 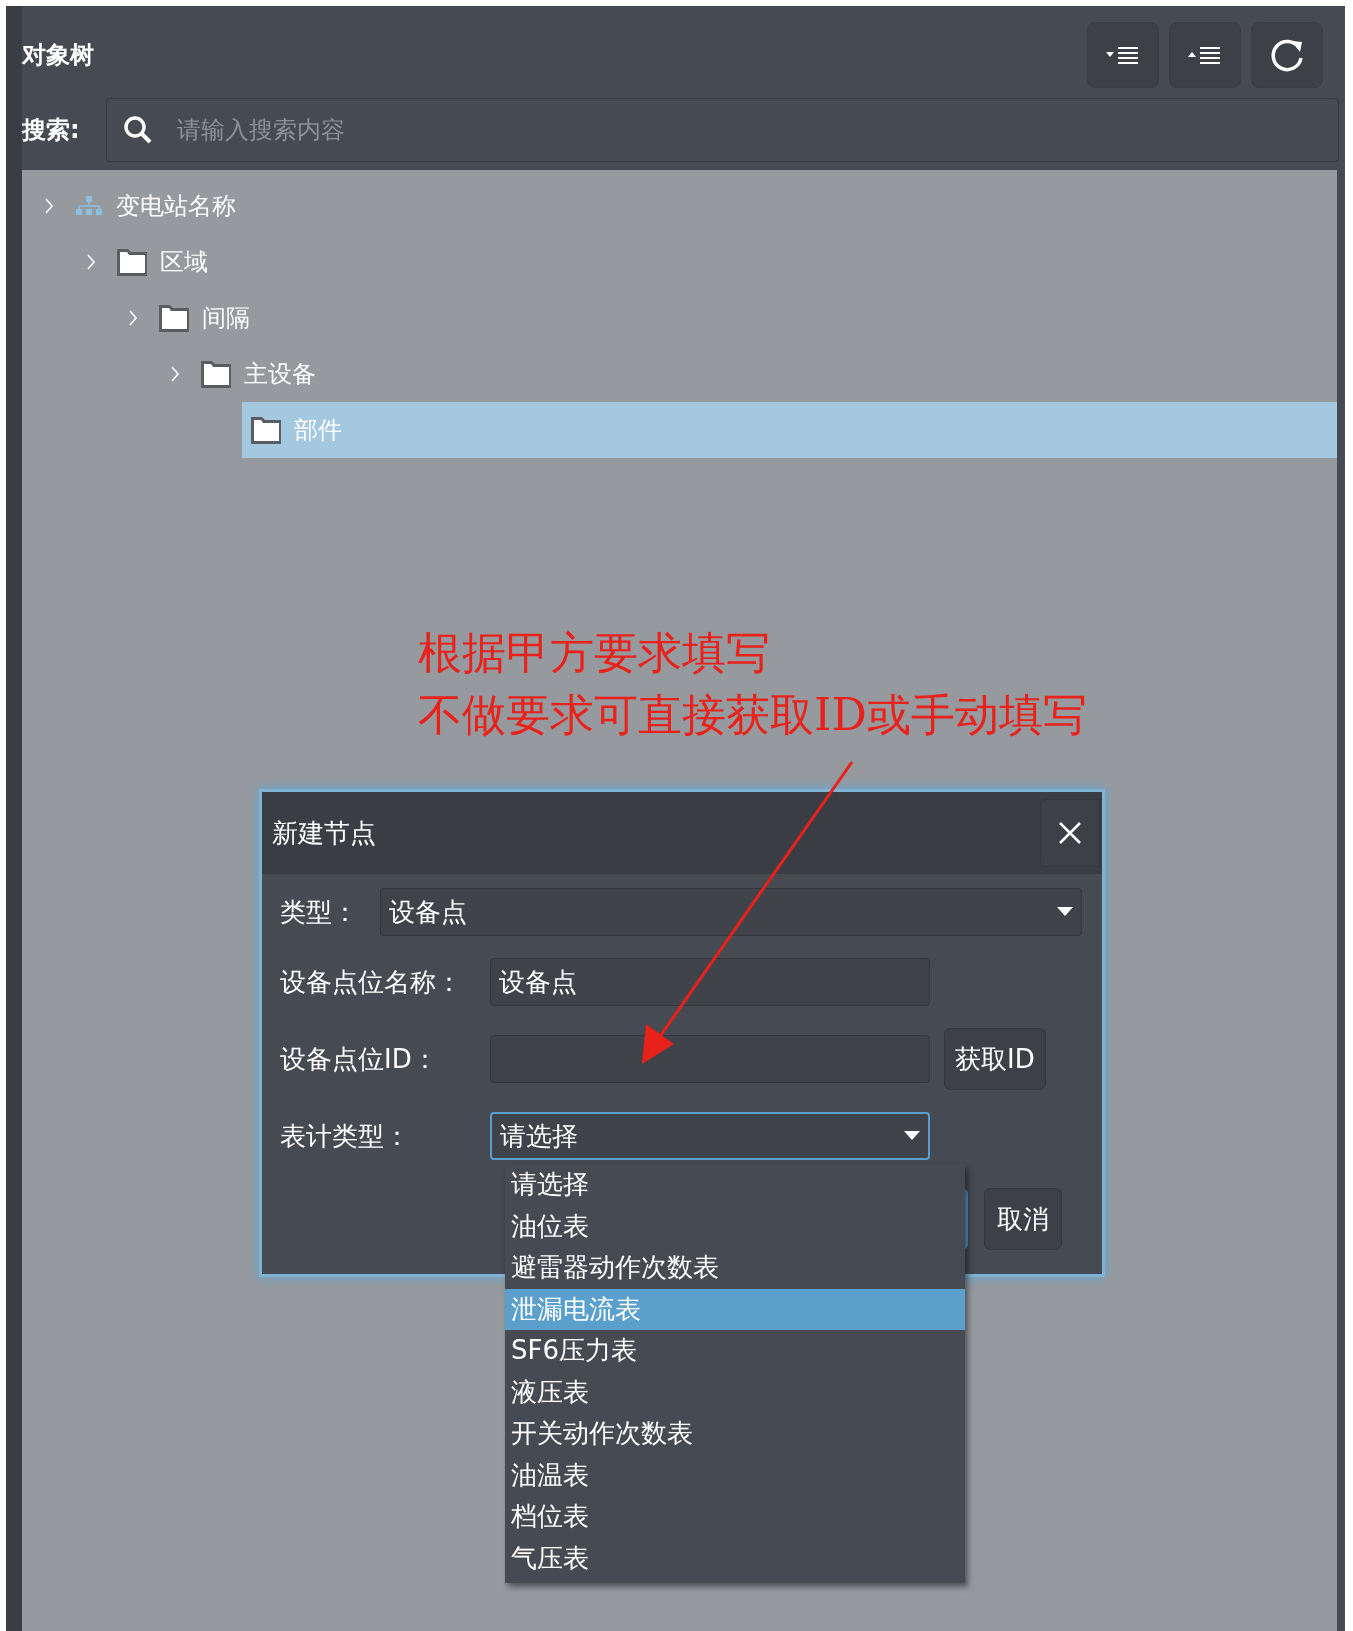 I want to click on annotation-text: 根据甲方要求填写, so click(x=594, y=653).